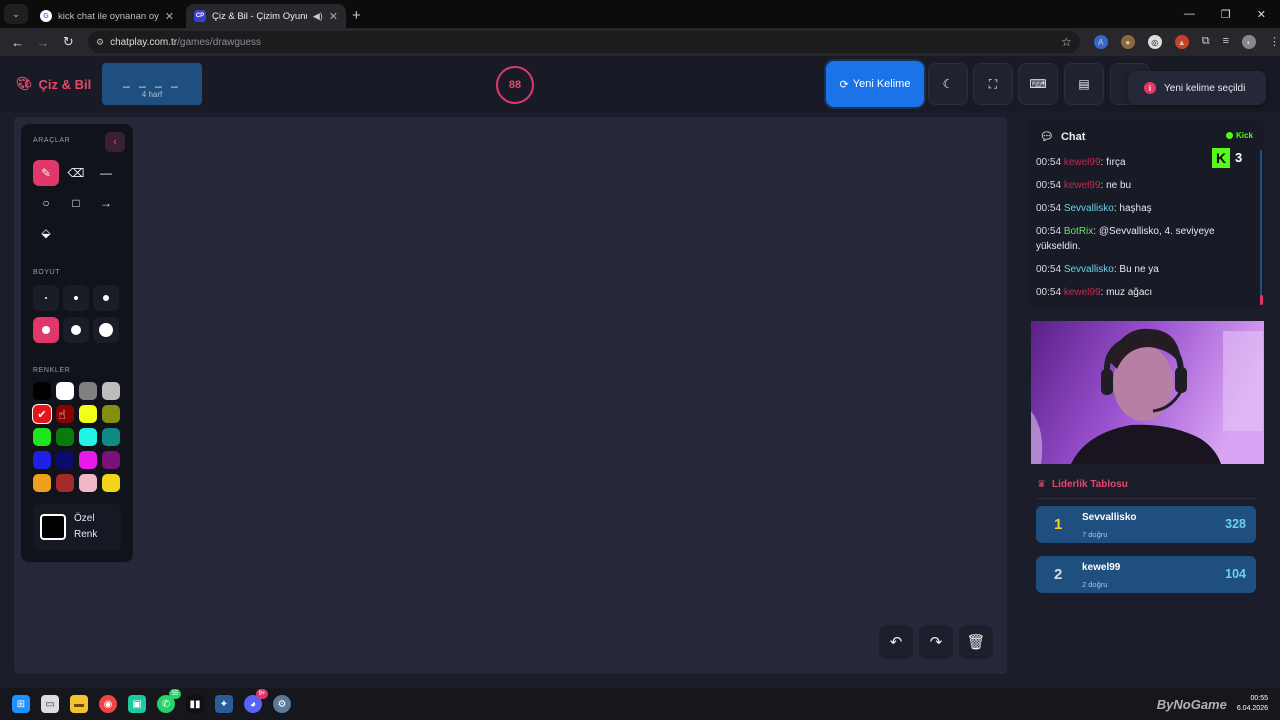  What do you see at coordinates (1136, 269) in the screenshot?
I see `message-text: : Bu ne ya` at bounding box center [1136, 269].